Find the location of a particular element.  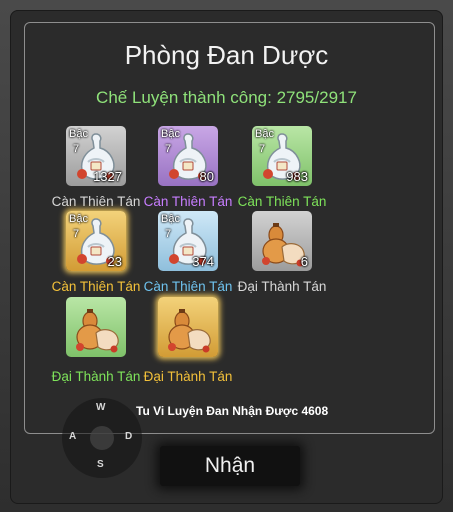

reward-text: Tu Vi Luyện Đan Nhận Được 4608 is located at coordinates (232, 411).